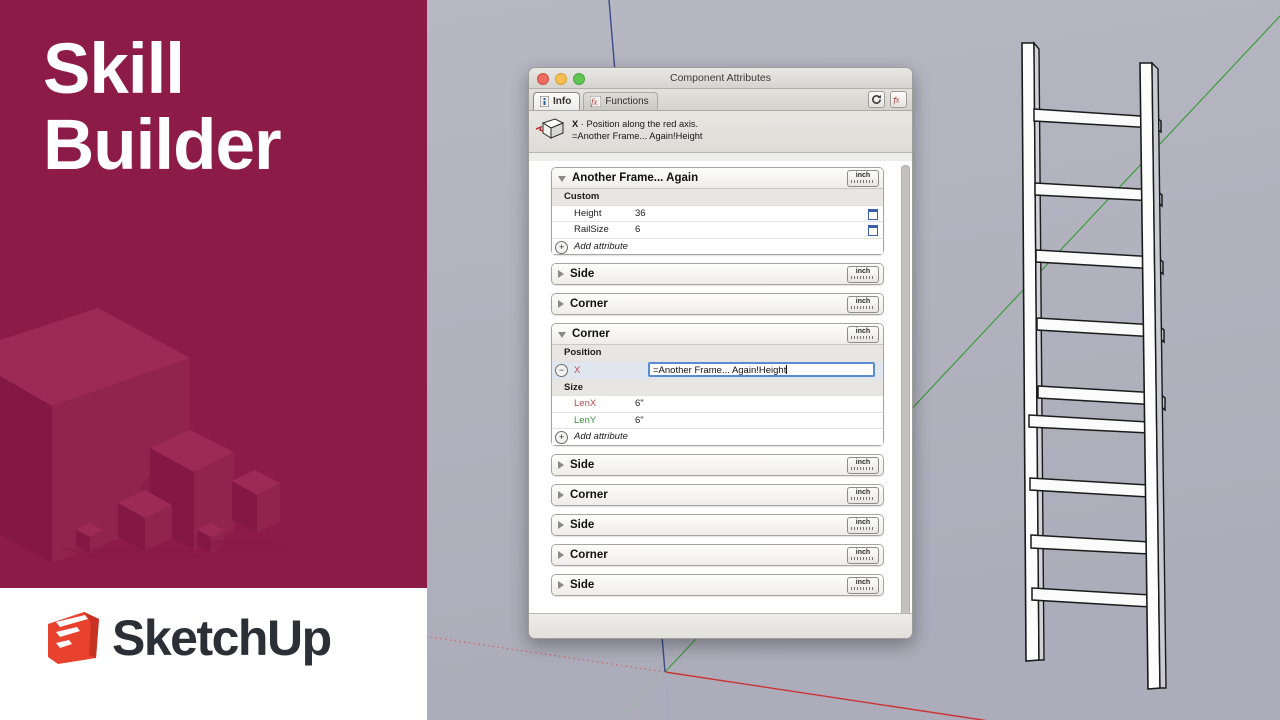  I want to click on page-title-line1: Skill, so click(114, 69).